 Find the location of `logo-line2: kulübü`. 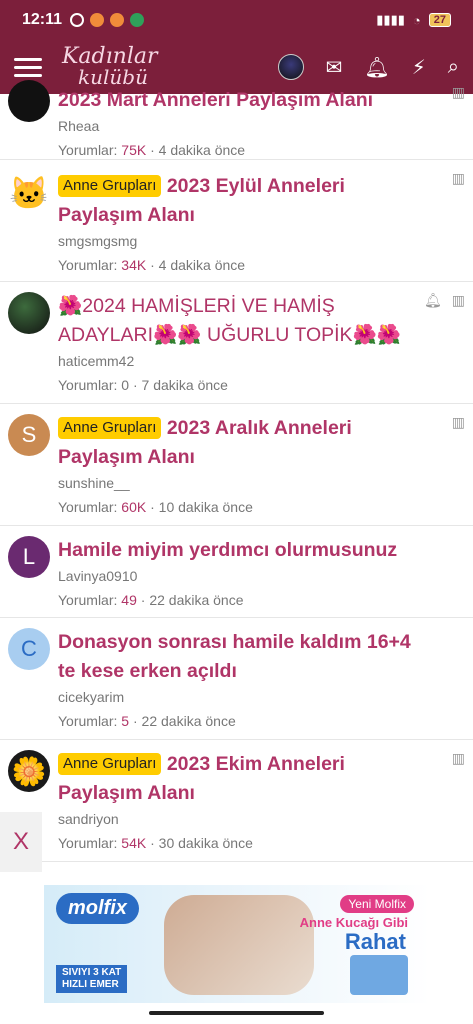

logo-line2: kulübü is located at coordinates (113, 77).